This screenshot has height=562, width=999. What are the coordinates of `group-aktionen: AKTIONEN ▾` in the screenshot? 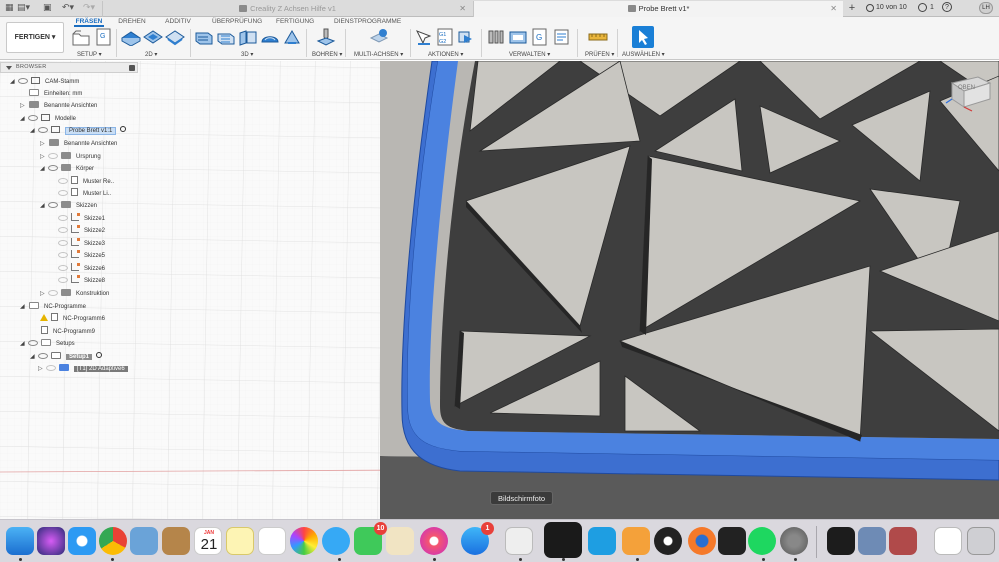 It's located at (445, 54).